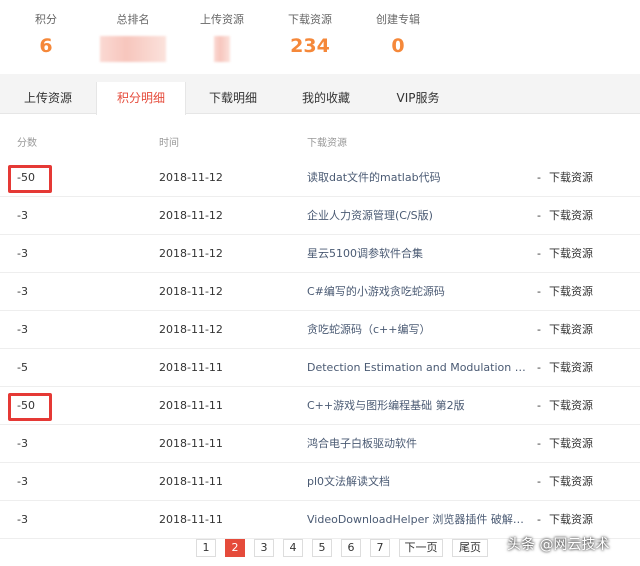 The image size is (640, 566). I want to click on stat-label: 积分, so click(46, 19).